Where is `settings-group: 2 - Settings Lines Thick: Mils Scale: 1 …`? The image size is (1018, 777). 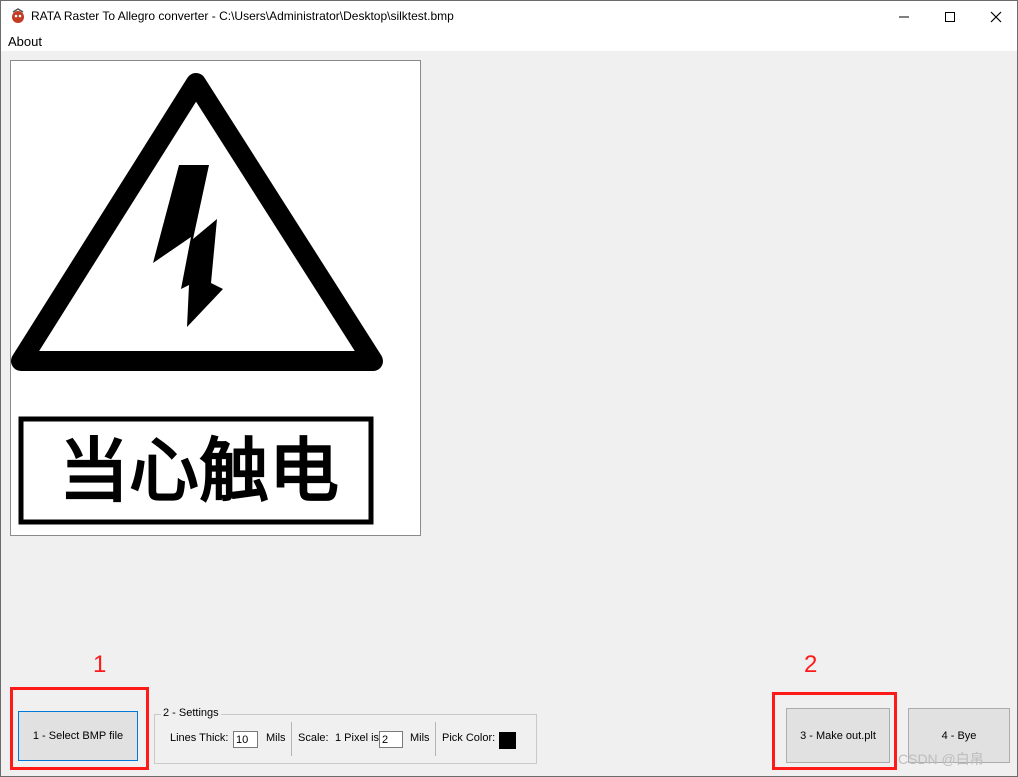
settings-group: 2 - Settings Lines Thick: Mils Scale: 1 … is located at coordinates (345, 735).